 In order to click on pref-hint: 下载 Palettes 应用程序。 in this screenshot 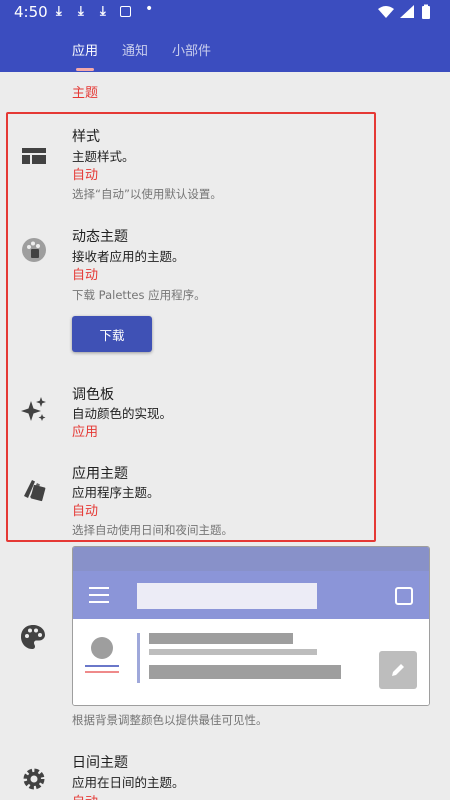, I will do `click(139, 295)`.